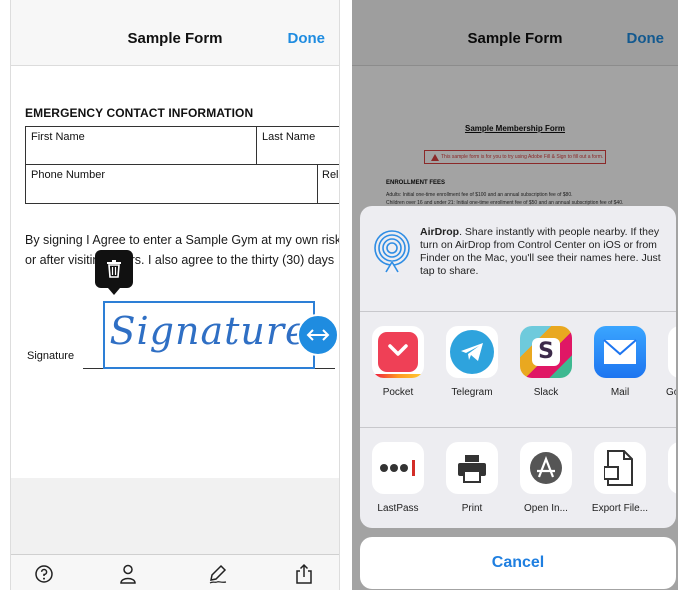 The image size is (678, 590). Describe the element at coordinates (298, 146) in the screenshot. I see `last-name-field: Last Name` at that location.